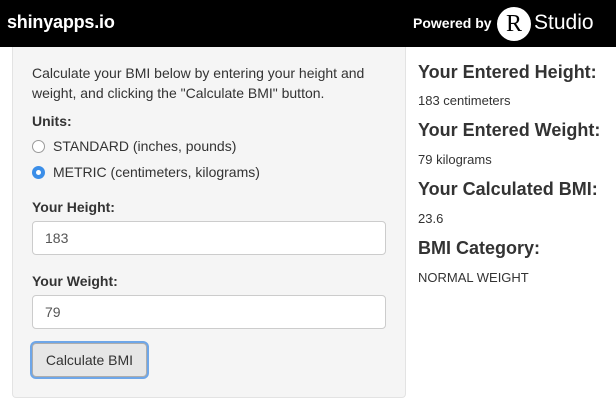 The image size is (616, 400). I want to click on calculated-bmi-heading: Your Calculated BMI:, so click(508, 189).